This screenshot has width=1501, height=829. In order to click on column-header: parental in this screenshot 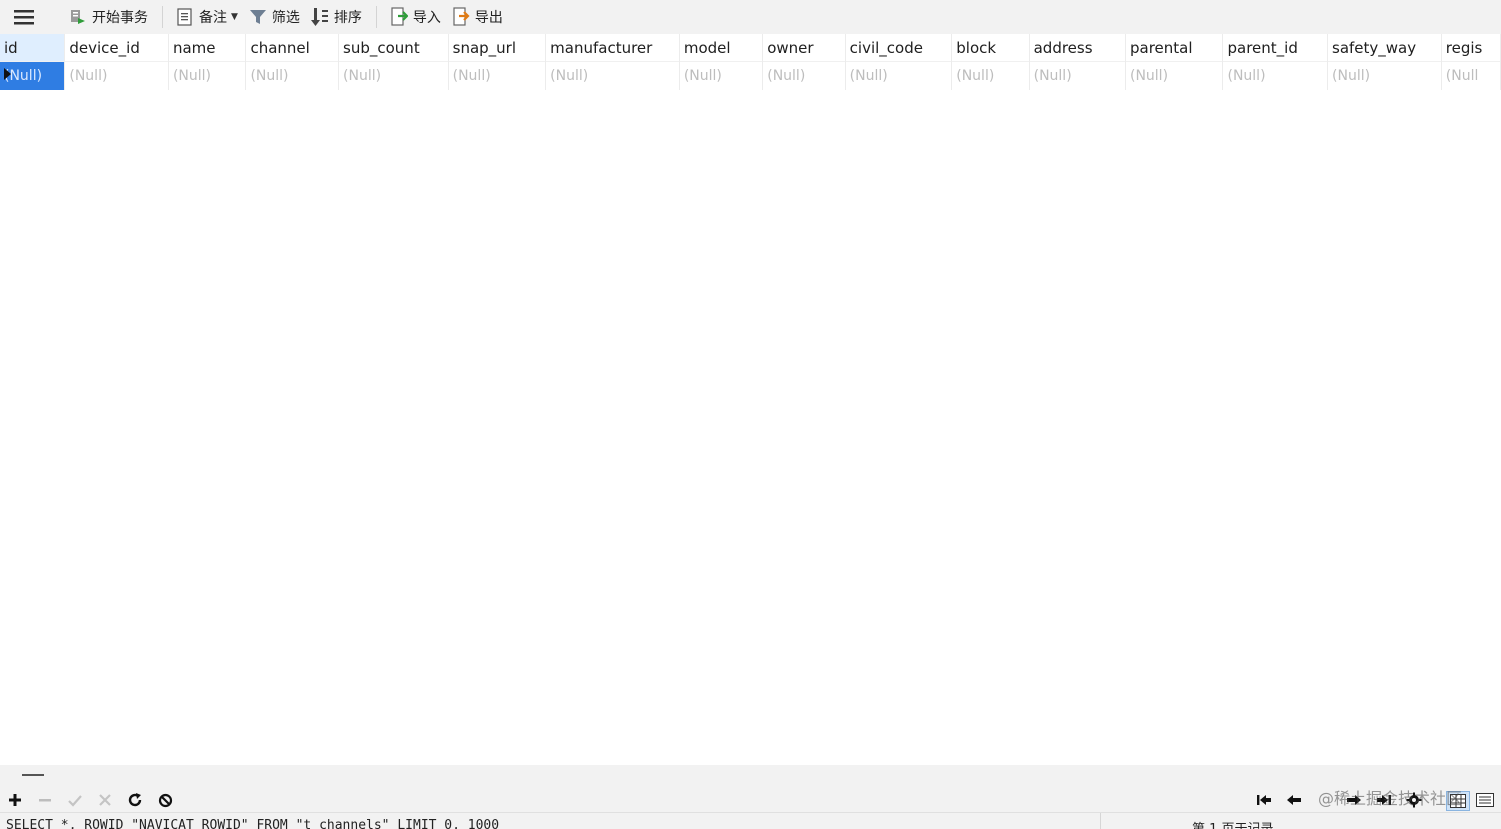, I will do `click(1174, 48)`.